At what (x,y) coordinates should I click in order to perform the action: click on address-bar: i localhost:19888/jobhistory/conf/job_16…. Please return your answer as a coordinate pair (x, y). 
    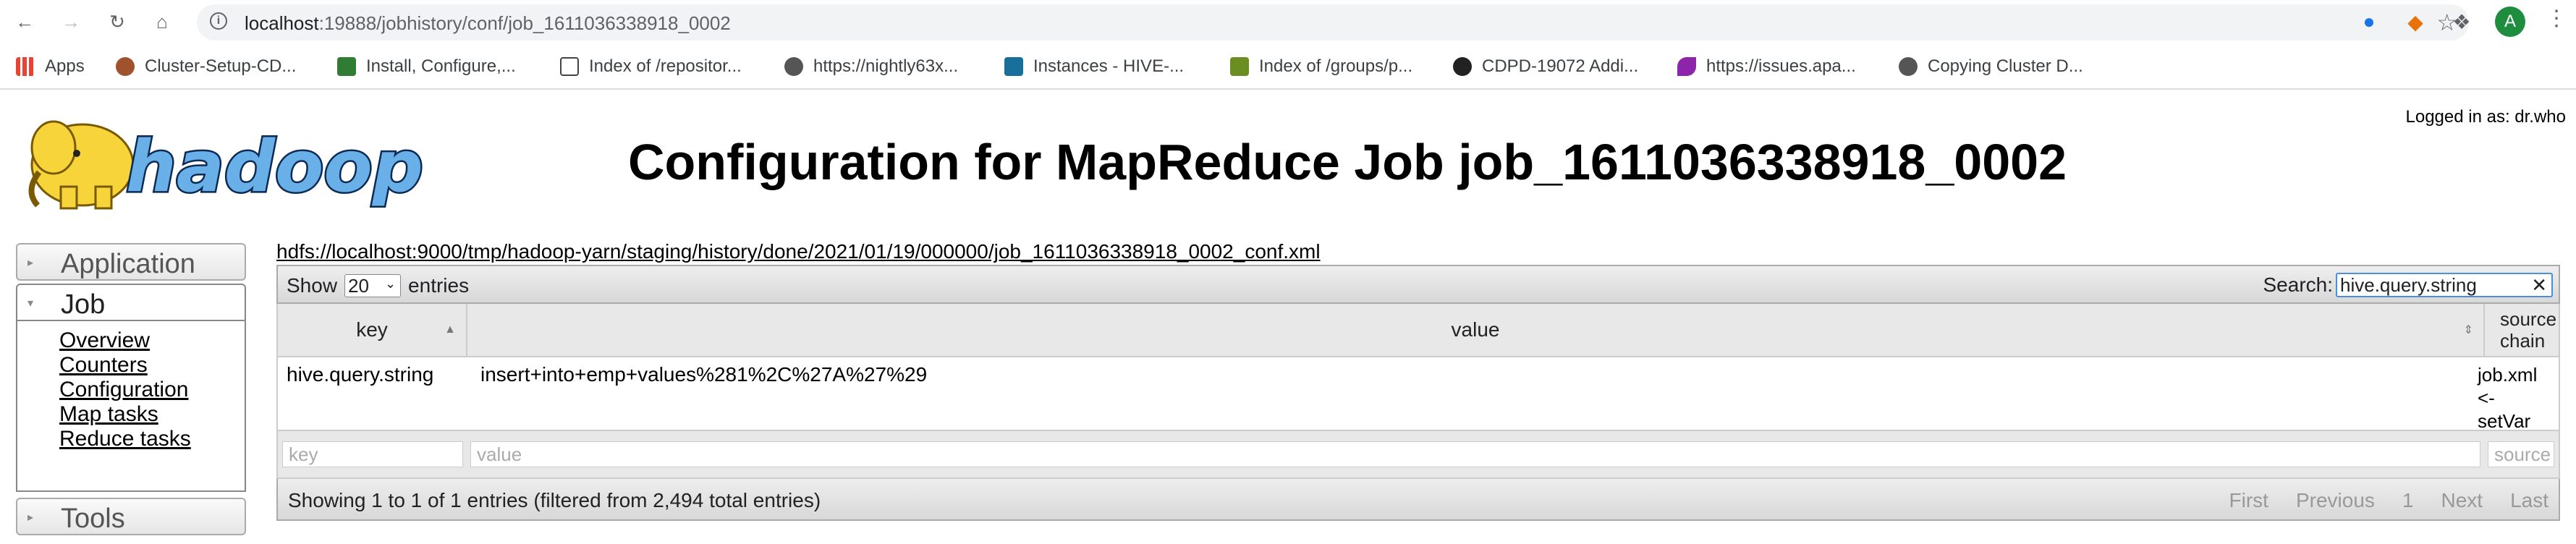
    Looking at the image, I should click on (1333, 22).